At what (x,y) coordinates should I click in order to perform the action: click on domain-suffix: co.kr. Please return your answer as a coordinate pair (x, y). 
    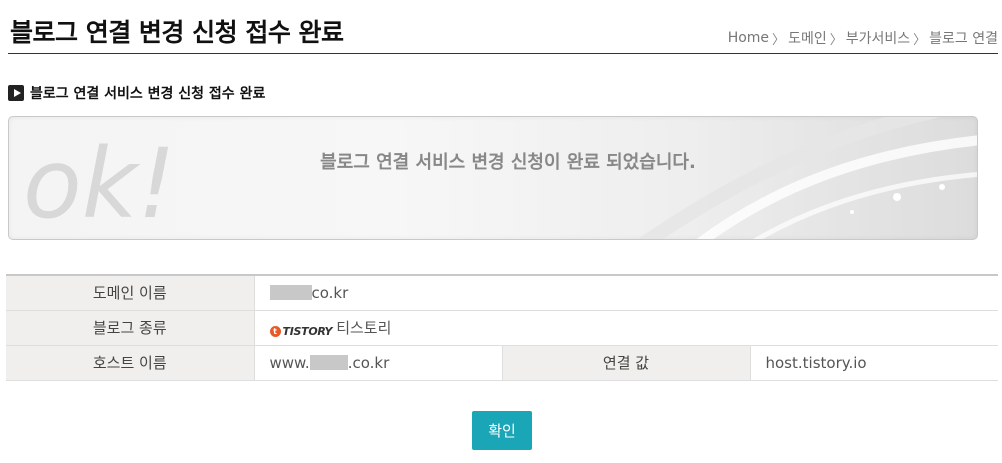
    Looking at the image, I should click on (330, 292).